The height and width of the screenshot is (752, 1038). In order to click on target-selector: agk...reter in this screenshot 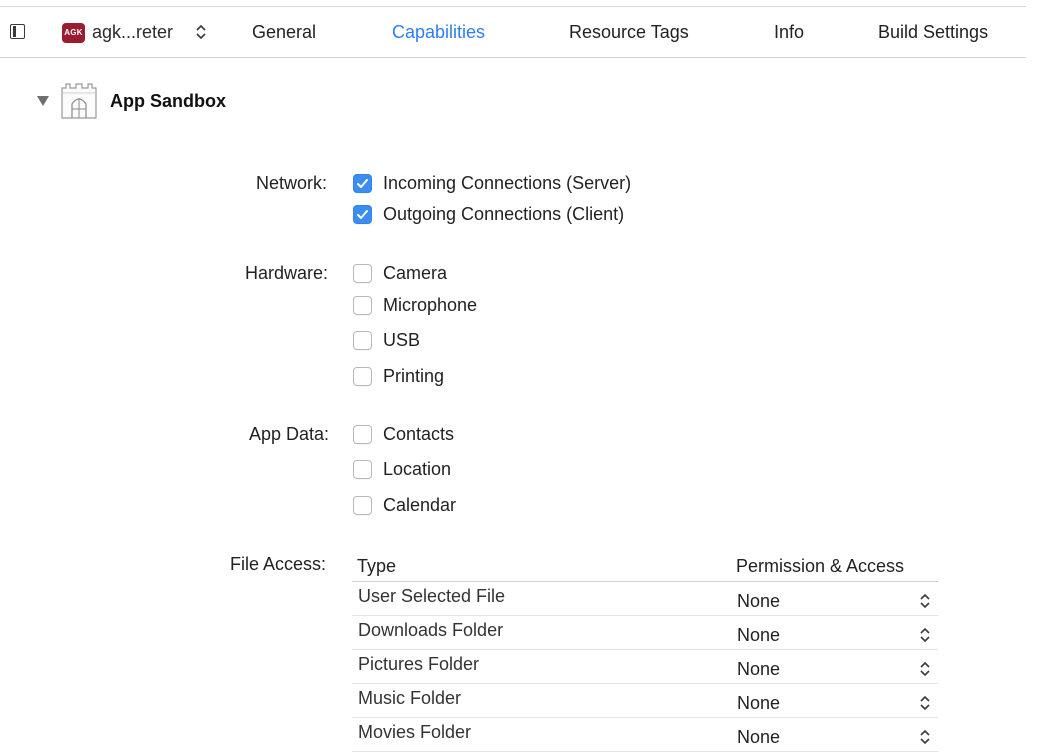, I will do `click(132, 32)`.